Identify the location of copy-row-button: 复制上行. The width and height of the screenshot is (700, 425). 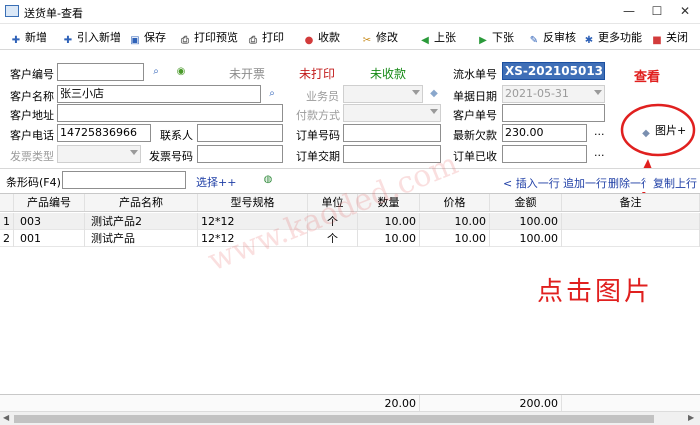
(675, 183).